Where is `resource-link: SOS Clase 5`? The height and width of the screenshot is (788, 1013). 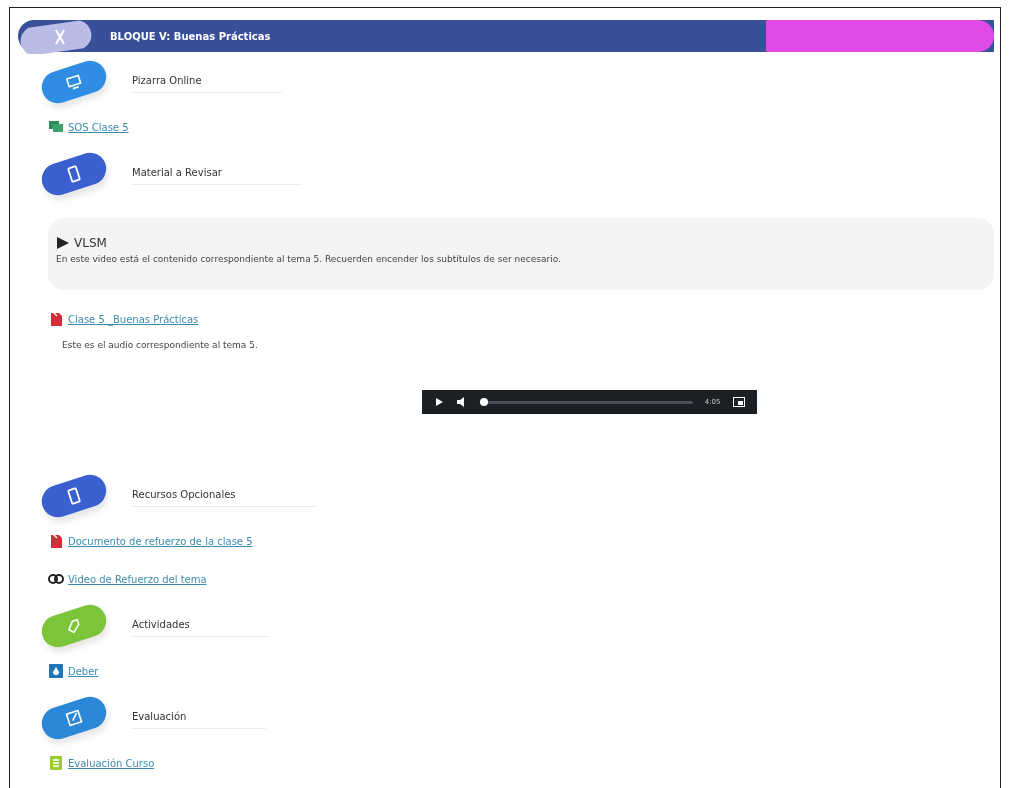
resource-link: SOS Clase 5 is located at coordinates (98, 127).